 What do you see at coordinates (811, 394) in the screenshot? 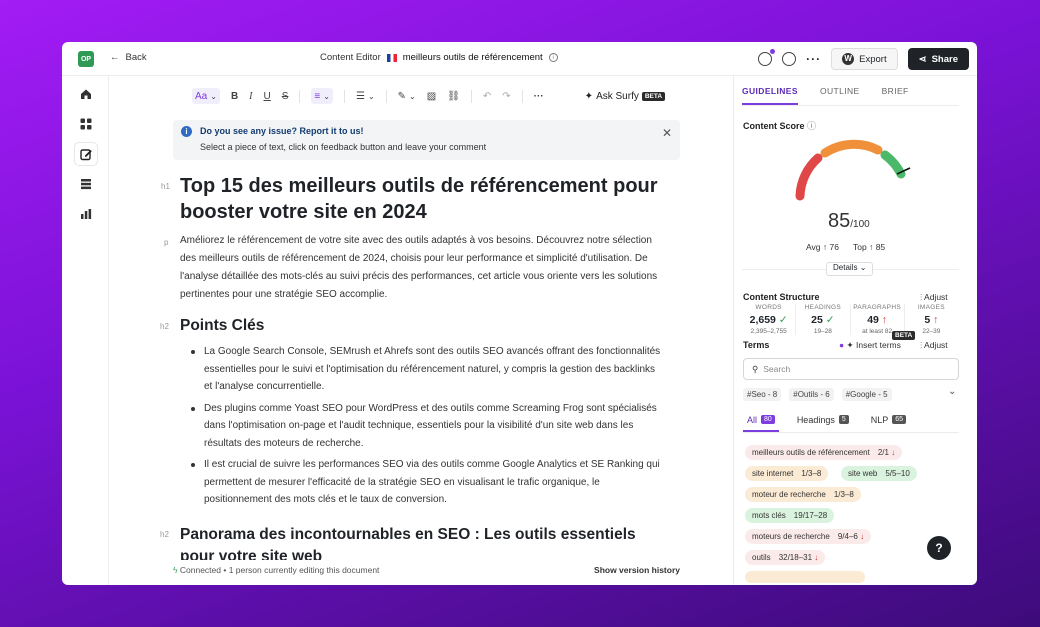
I see `topic-chip: #Outils - 6` at bounding box center [811, 394].